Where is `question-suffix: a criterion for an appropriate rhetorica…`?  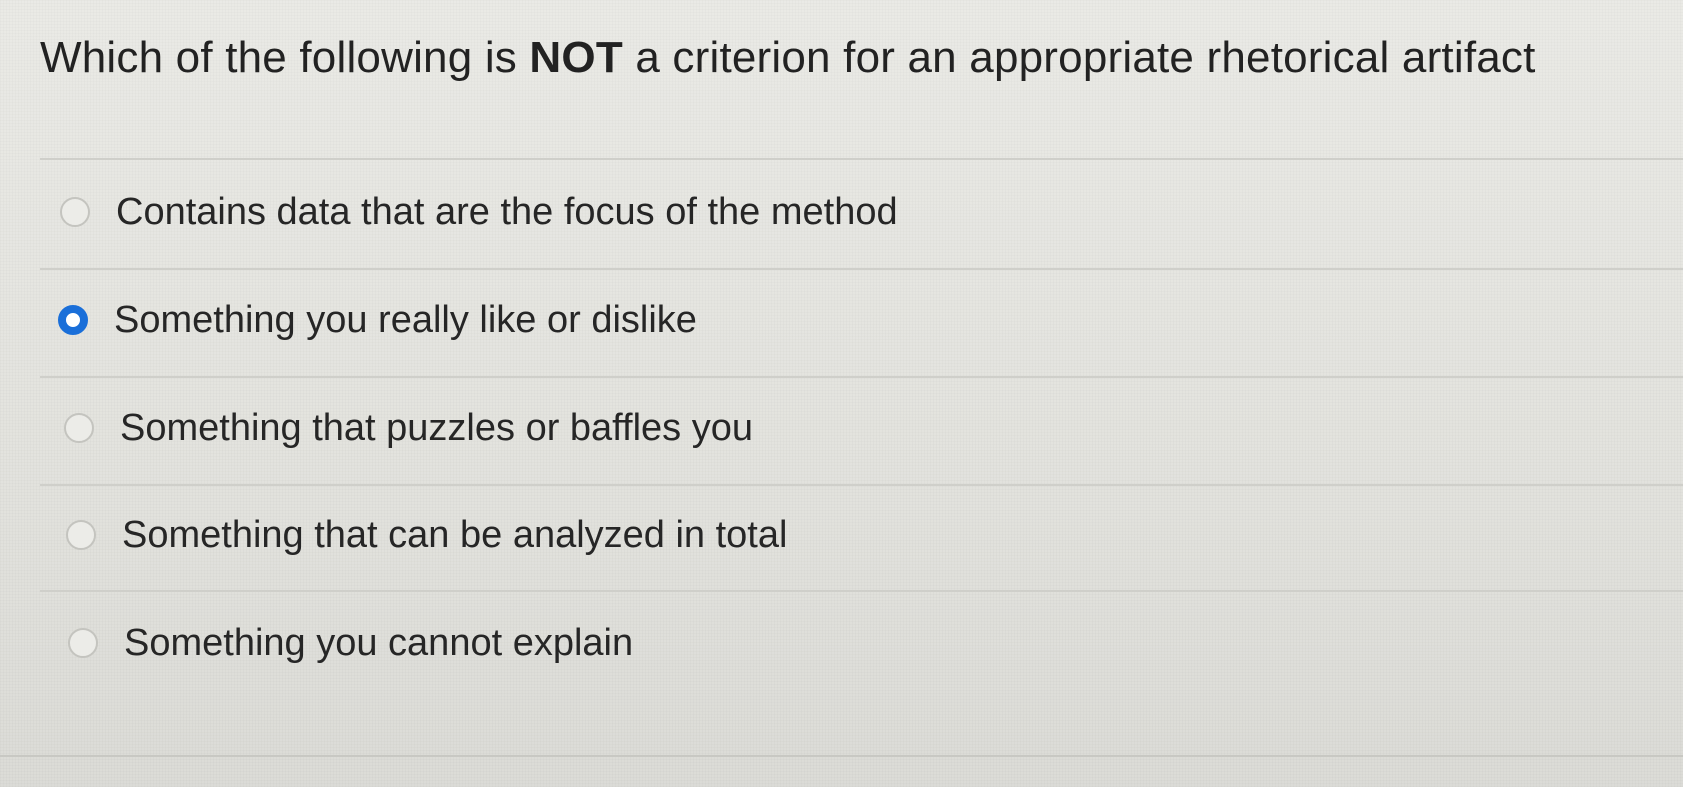 question-suffix: a criterion for an appropriate rhetorica… is located at coordinates (1079, 57).